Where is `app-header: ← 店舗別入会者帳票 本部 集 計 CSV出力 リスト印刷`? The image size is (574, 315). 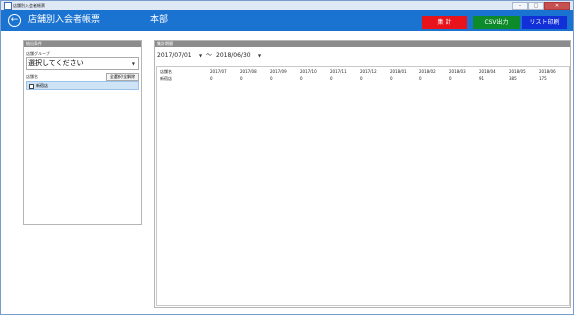
app-header: ← 店舗別入会者帳票 本部 集 計 CSV出力 リスト印刷 is located at coordinates (287, 20).